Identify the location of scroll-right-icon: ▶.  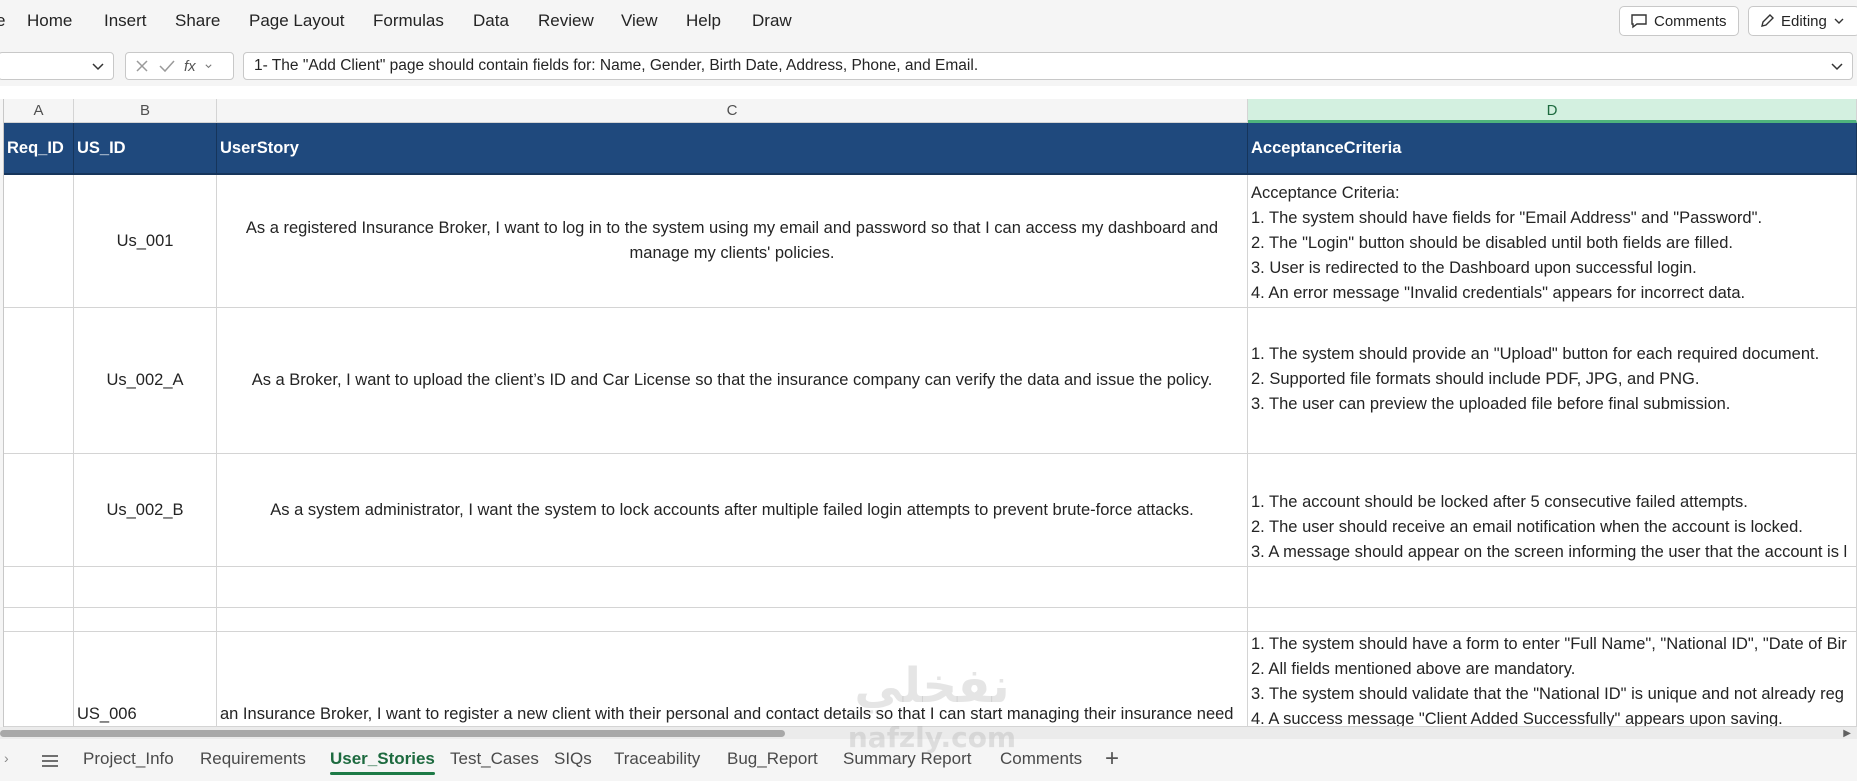
(1847, 733).